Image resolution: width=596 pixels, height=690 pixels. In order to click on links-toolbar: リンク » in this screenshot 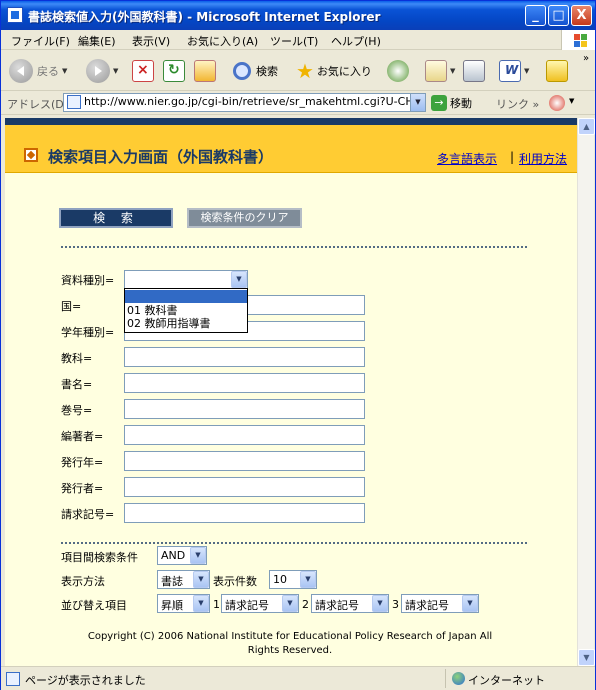, I will do `click(517, 104)`.